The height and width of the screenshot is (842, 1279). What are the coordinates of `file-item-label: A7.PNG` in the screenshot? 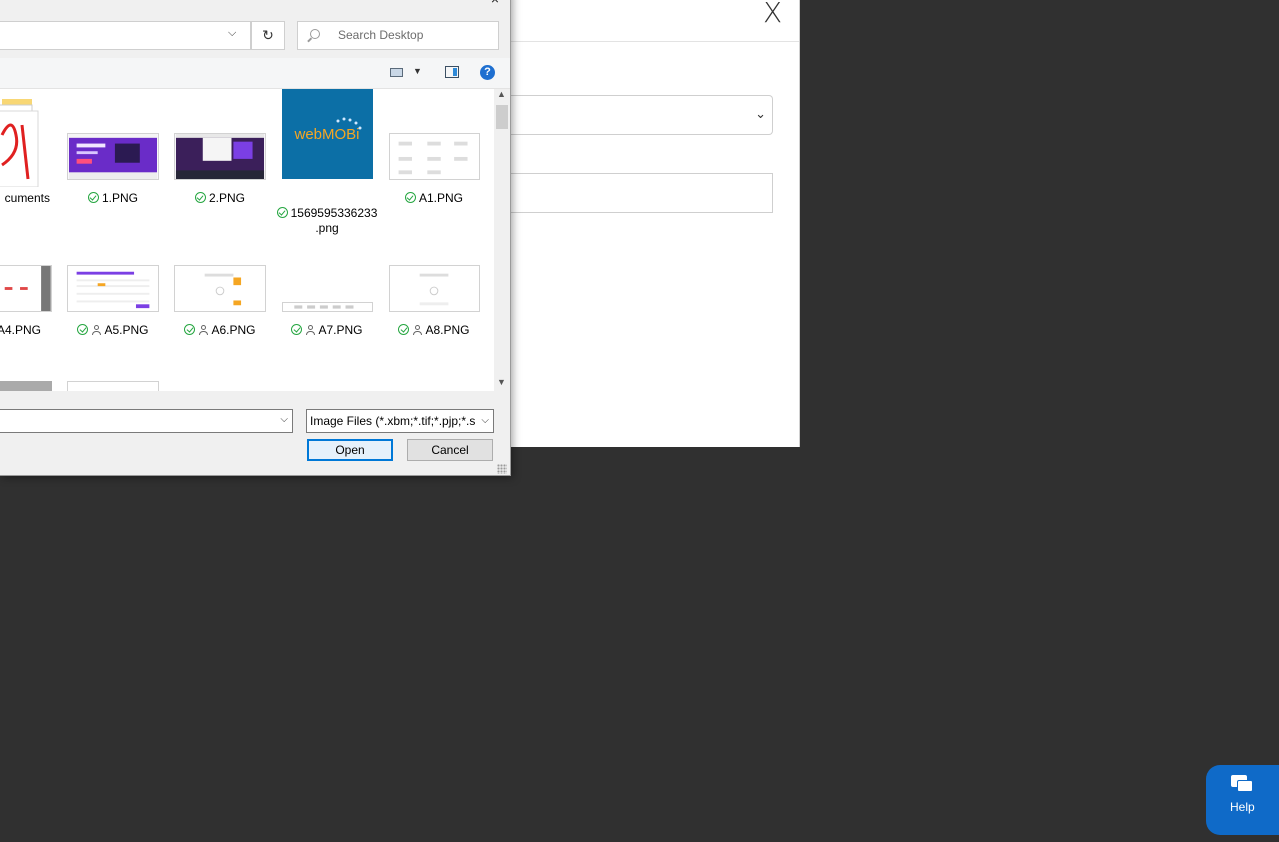 It's located at (327, 330).